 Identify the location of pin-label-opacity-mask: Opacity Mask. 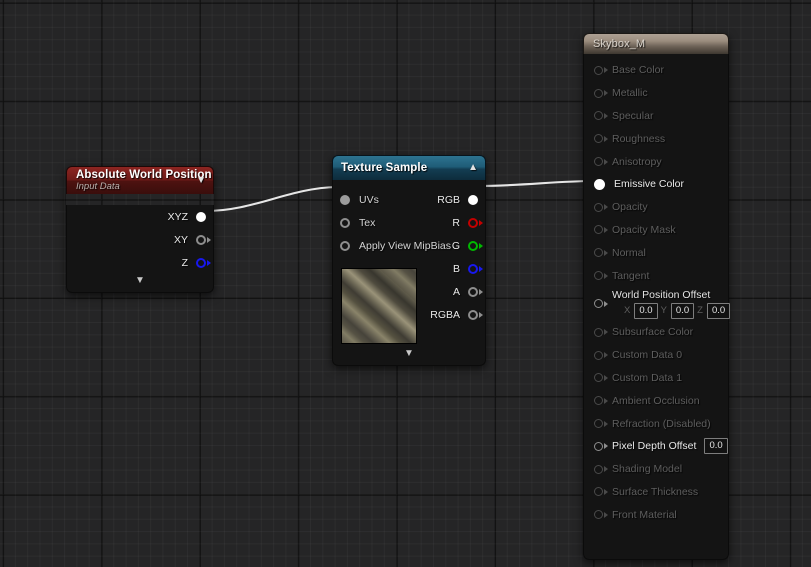
(644, 229).